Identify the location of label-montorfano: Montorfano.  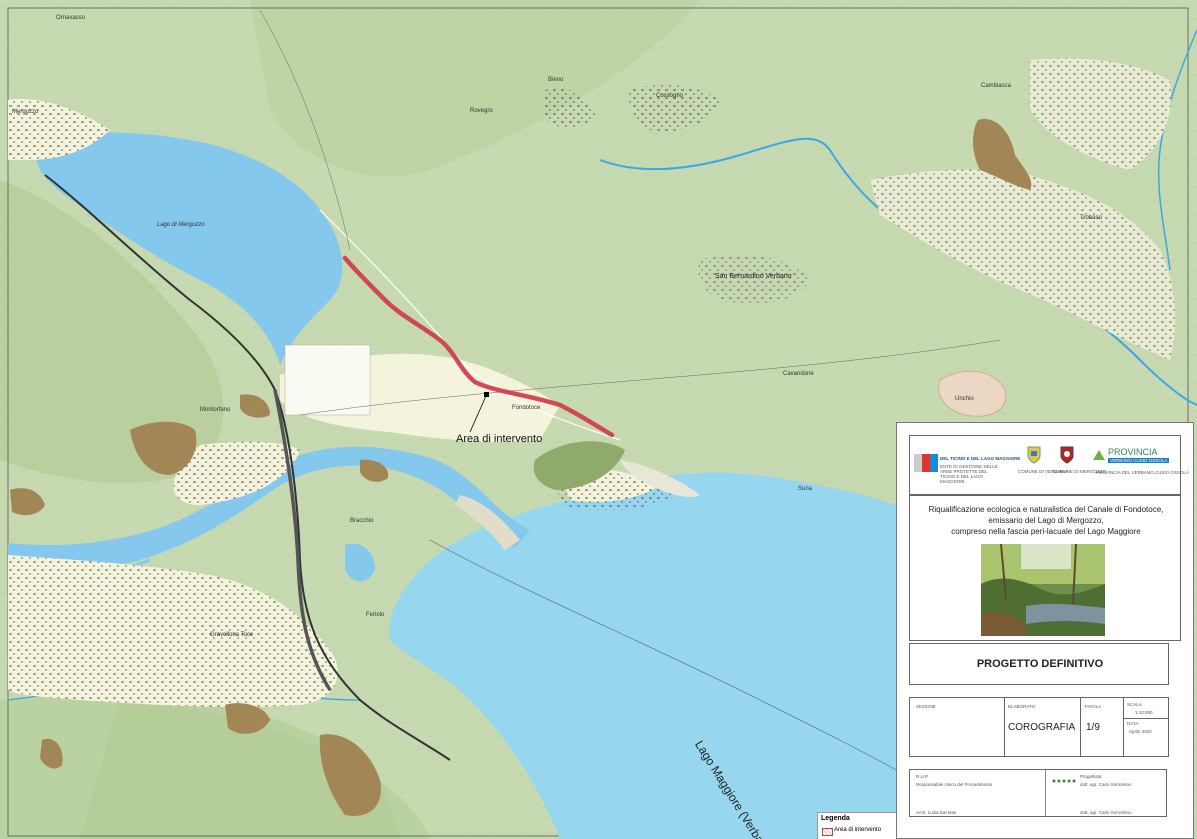
(215, 410).